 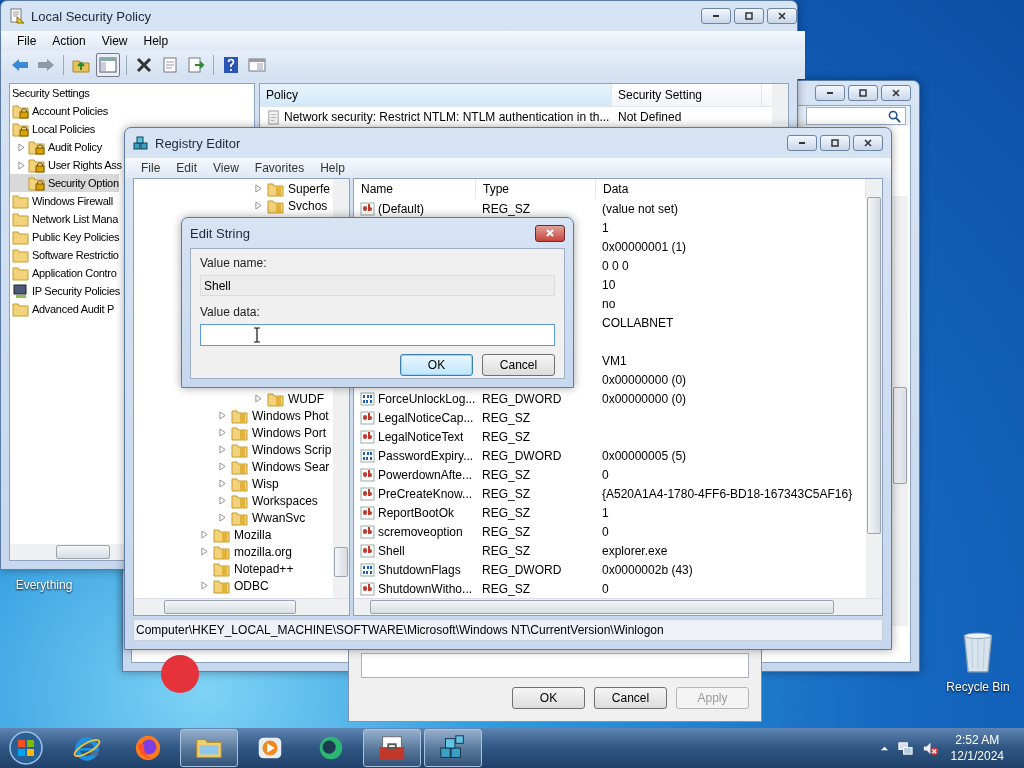 I want to click on menu-item: Favorites, so click(x=279, y=168).